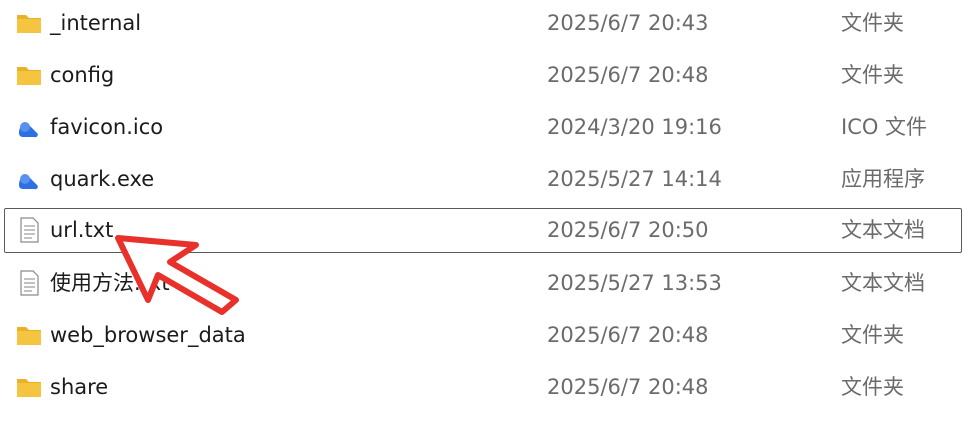 This screenshot has height=427, width=963. Describe the element at coordinates (483, 387) in the screenshot. I see `file-row-share: share 2025/6/7 20:48 文件夹` at that location.